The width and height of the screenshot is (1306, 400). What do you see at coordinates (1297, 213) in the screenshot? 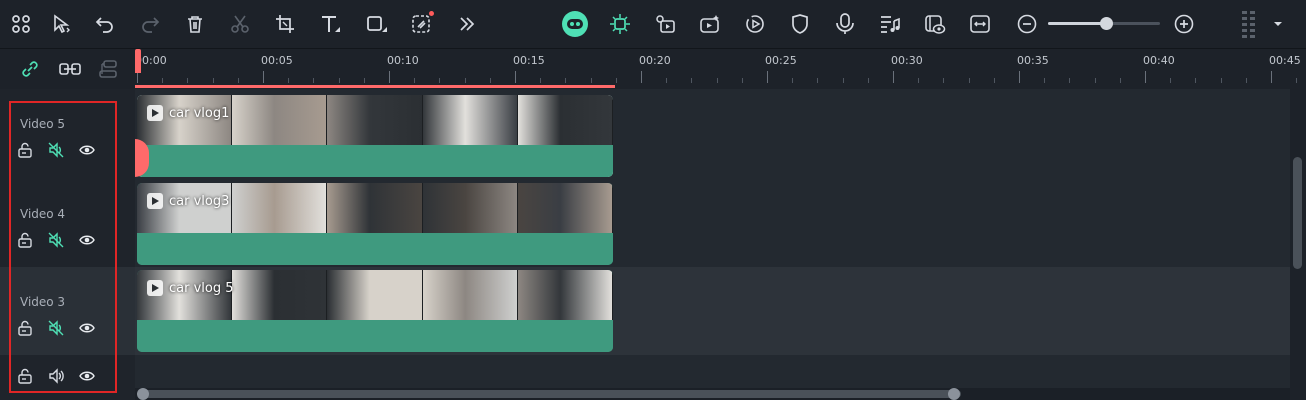
I see `vertical-scroll-thumb` at bounding box center [1297, 213].